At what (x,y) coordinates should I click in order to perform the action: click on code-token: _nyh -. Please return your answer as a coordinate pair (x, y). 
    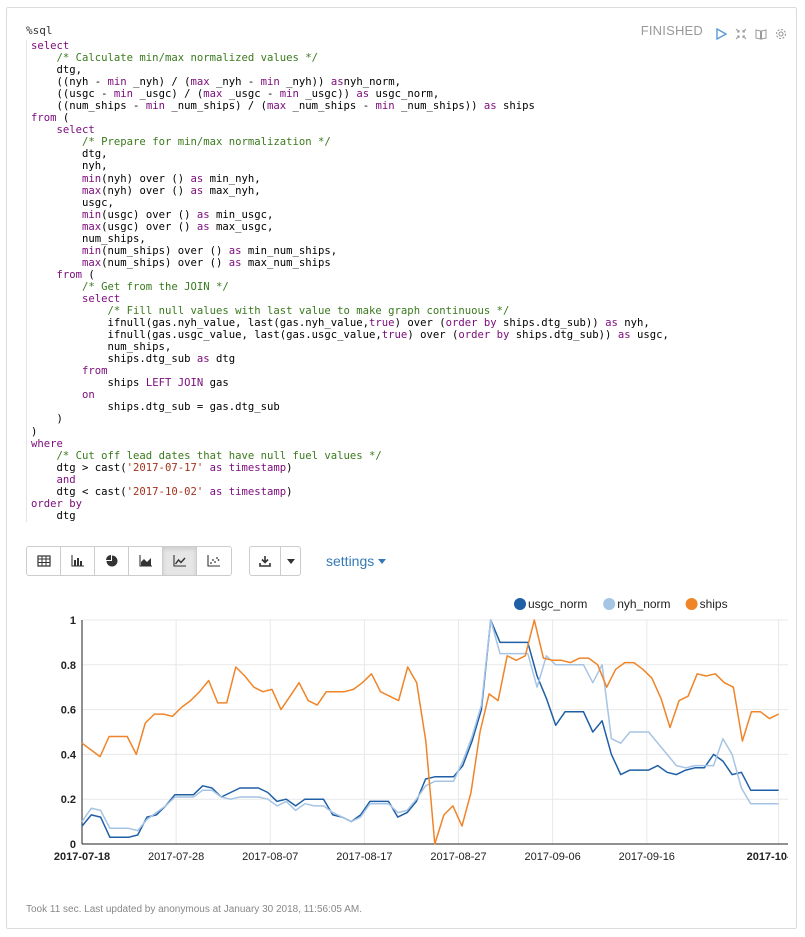
    Looking at the image, I should click on (235, 82).